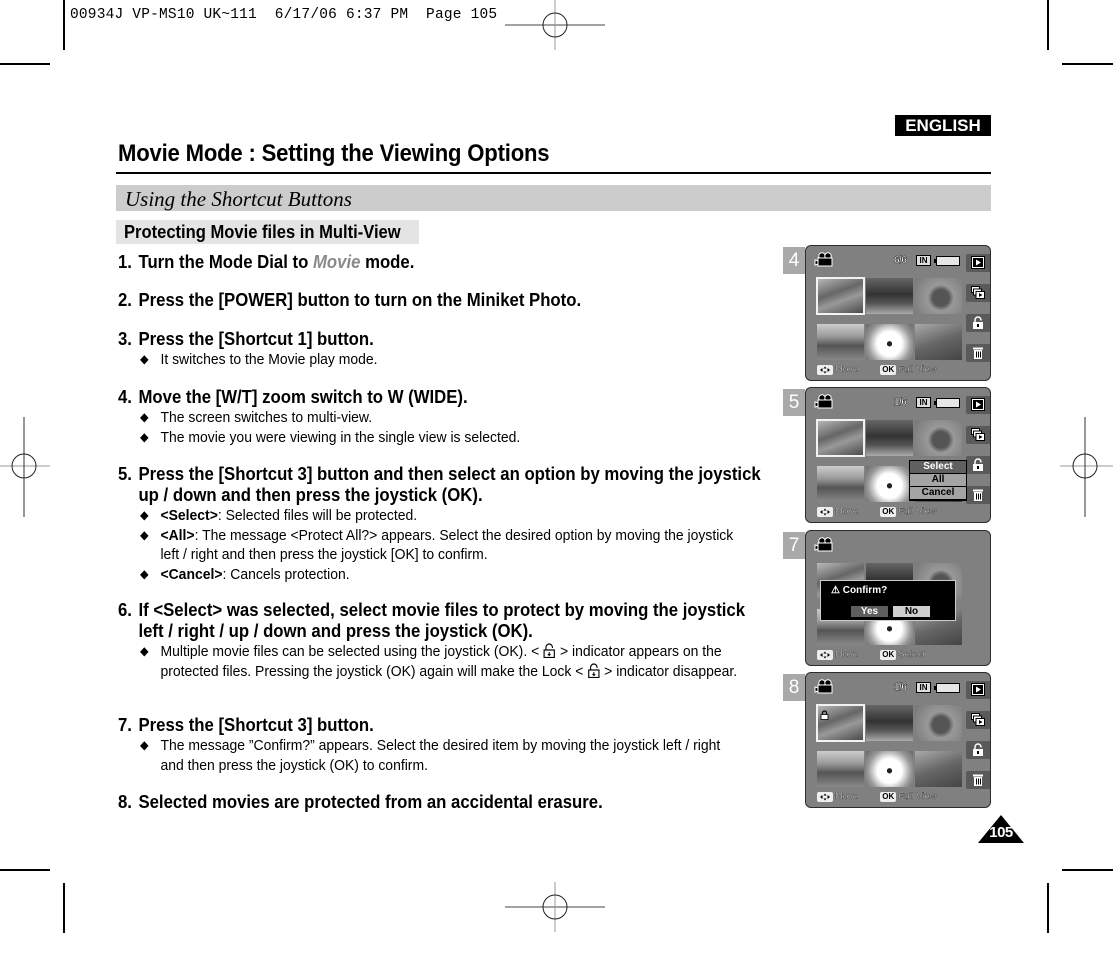 The height and width of the screenshot is (954, 1113). I want to click on registration-mark-right, so click(1086, 467).